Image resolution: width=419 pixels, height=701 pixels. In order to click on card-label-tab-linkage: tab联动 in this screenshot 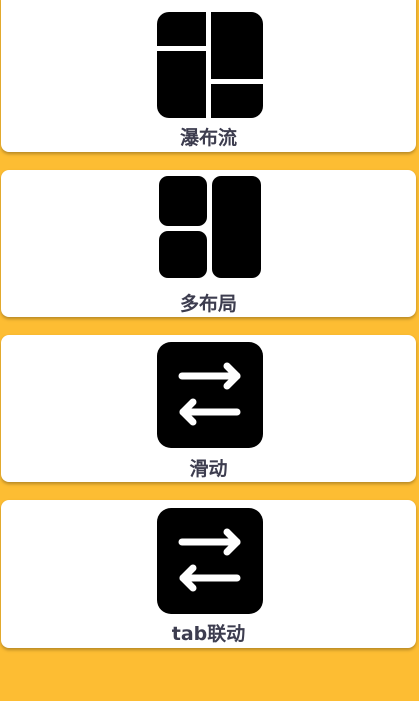, I will do `click(208, 634)`.